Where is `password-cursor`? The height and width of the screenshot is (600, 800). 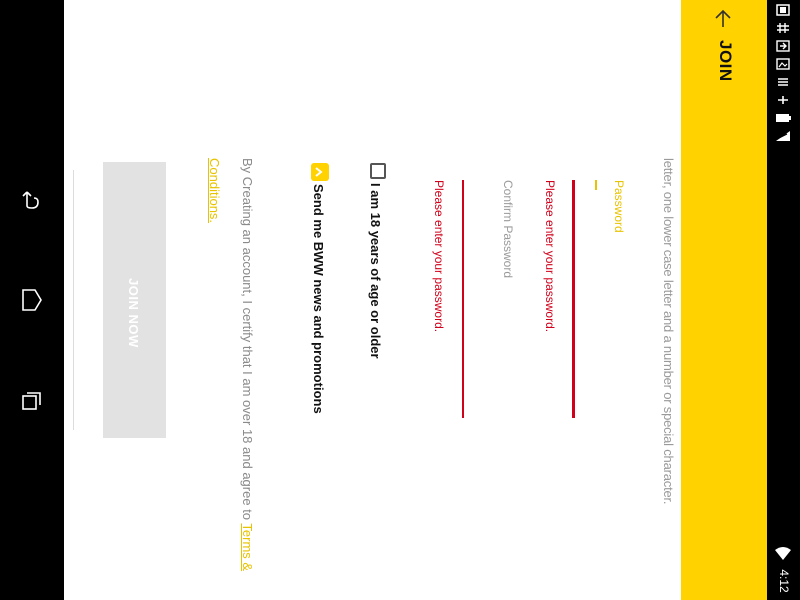 password-cursor is located at coordinates (596, 185).